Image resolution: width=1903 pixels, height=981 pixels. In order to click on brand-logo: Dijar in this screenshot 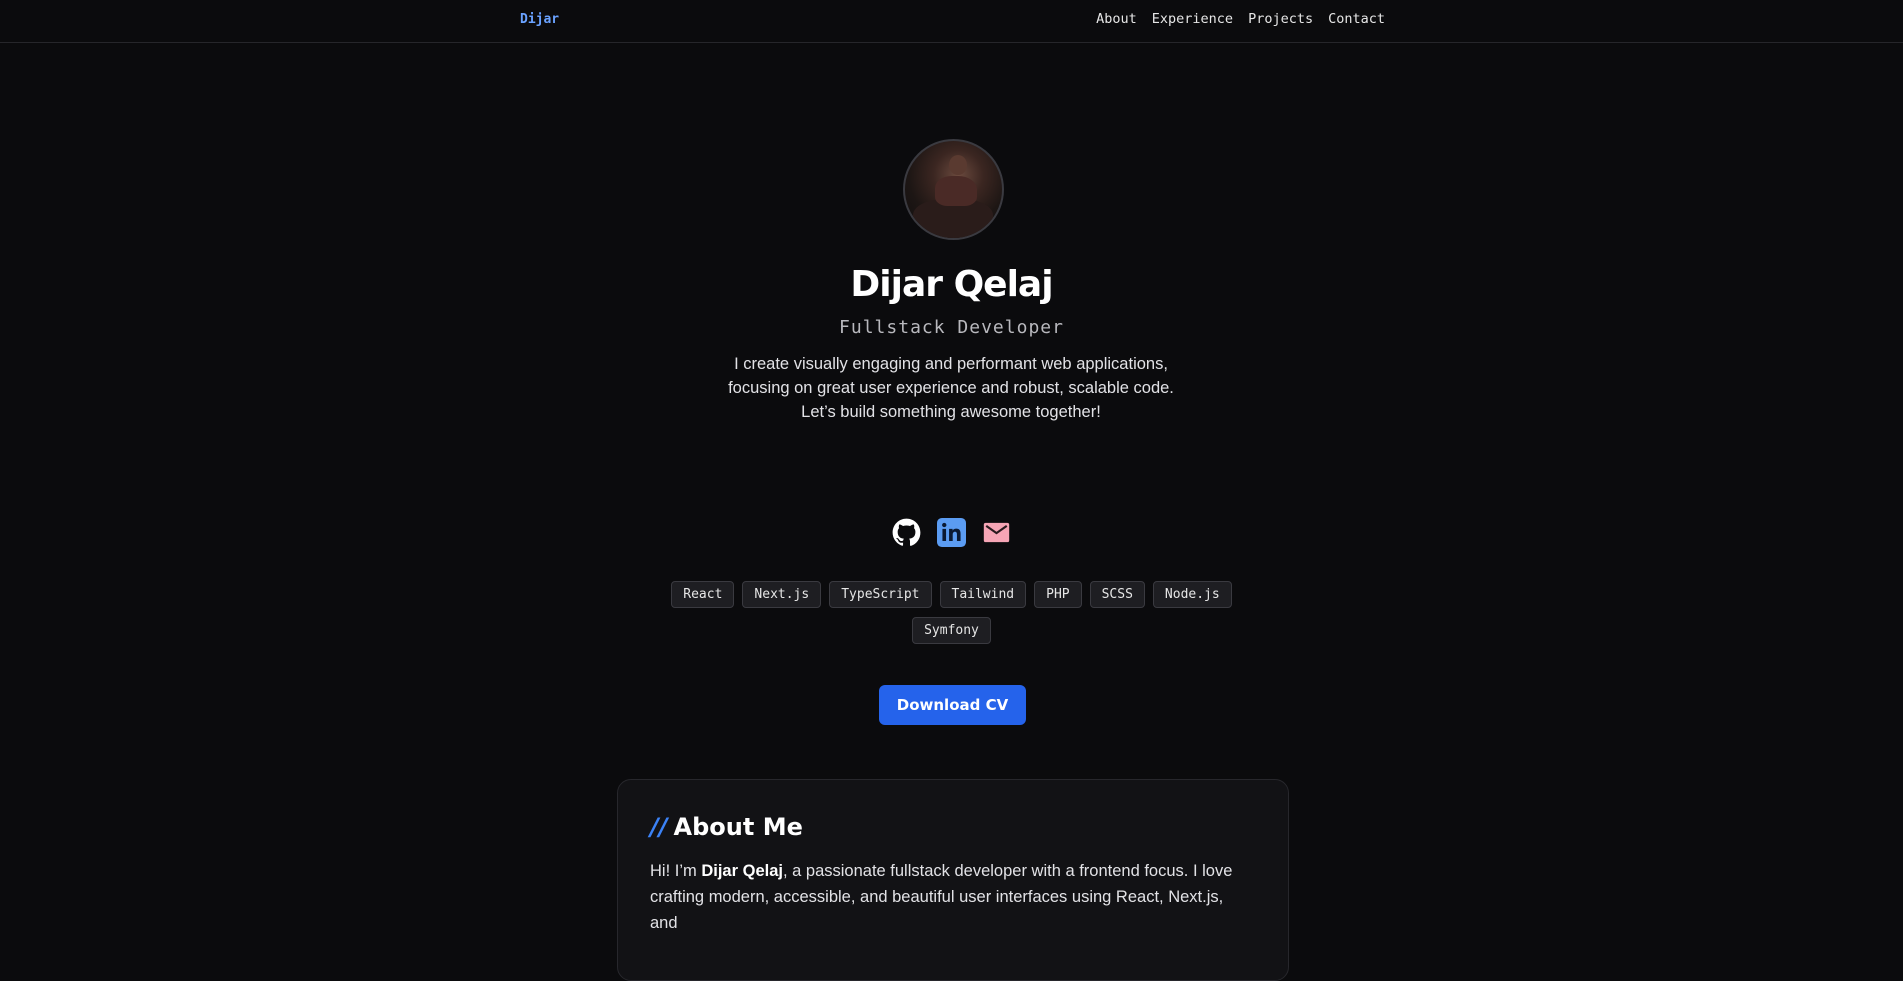, I will do `click(539, 19)`.